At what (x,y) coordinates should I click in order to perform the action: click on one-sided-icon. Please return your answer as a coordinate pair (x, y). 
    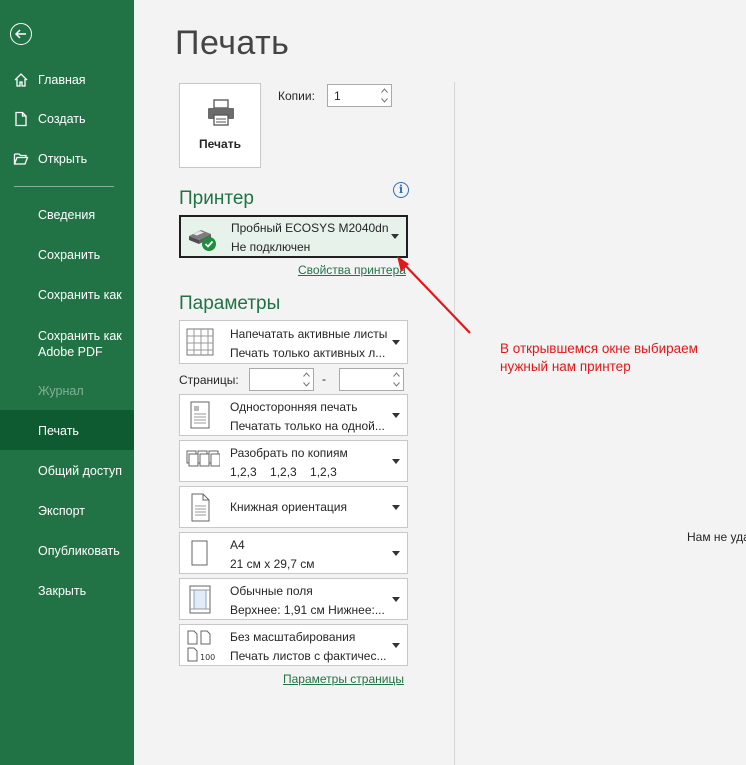
    Looking at the image, I should click on (200, 415).